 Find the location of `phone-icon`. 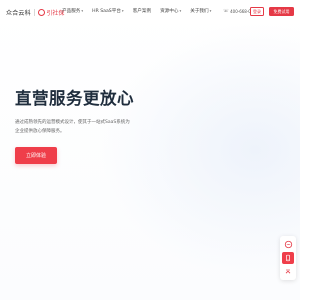

phone-icon is located at coordinates (288, 258).